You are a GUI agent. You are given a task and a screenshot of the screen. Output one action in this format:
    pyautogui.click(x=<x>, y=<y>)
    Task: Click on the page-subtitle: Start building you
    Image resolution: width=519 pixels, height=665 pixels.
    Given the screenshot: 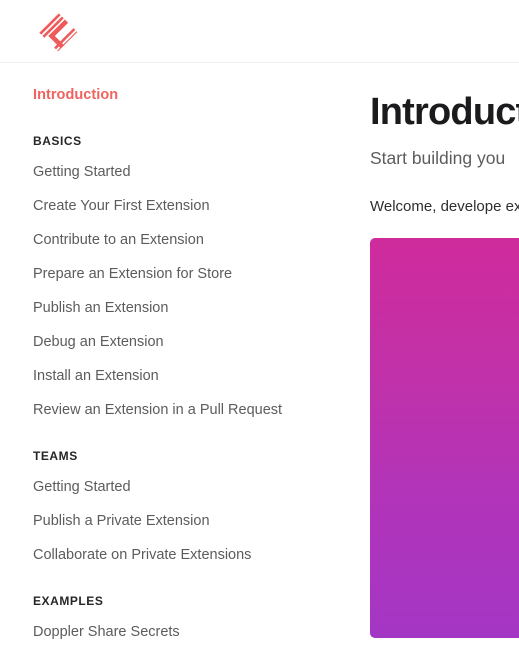 What is the action you would take?
    pyautogui.click(x=438, y=158)
    